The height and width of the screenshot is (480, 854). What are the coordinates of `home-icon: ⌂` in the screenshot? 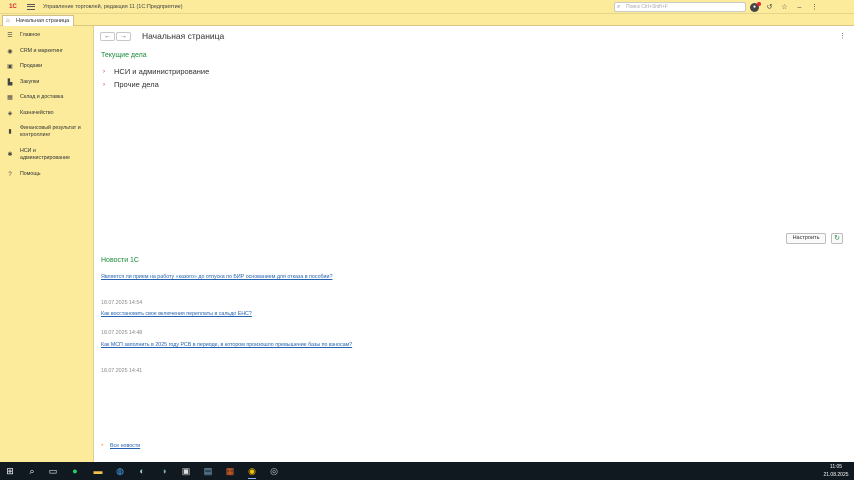 It's located at (8, 21).